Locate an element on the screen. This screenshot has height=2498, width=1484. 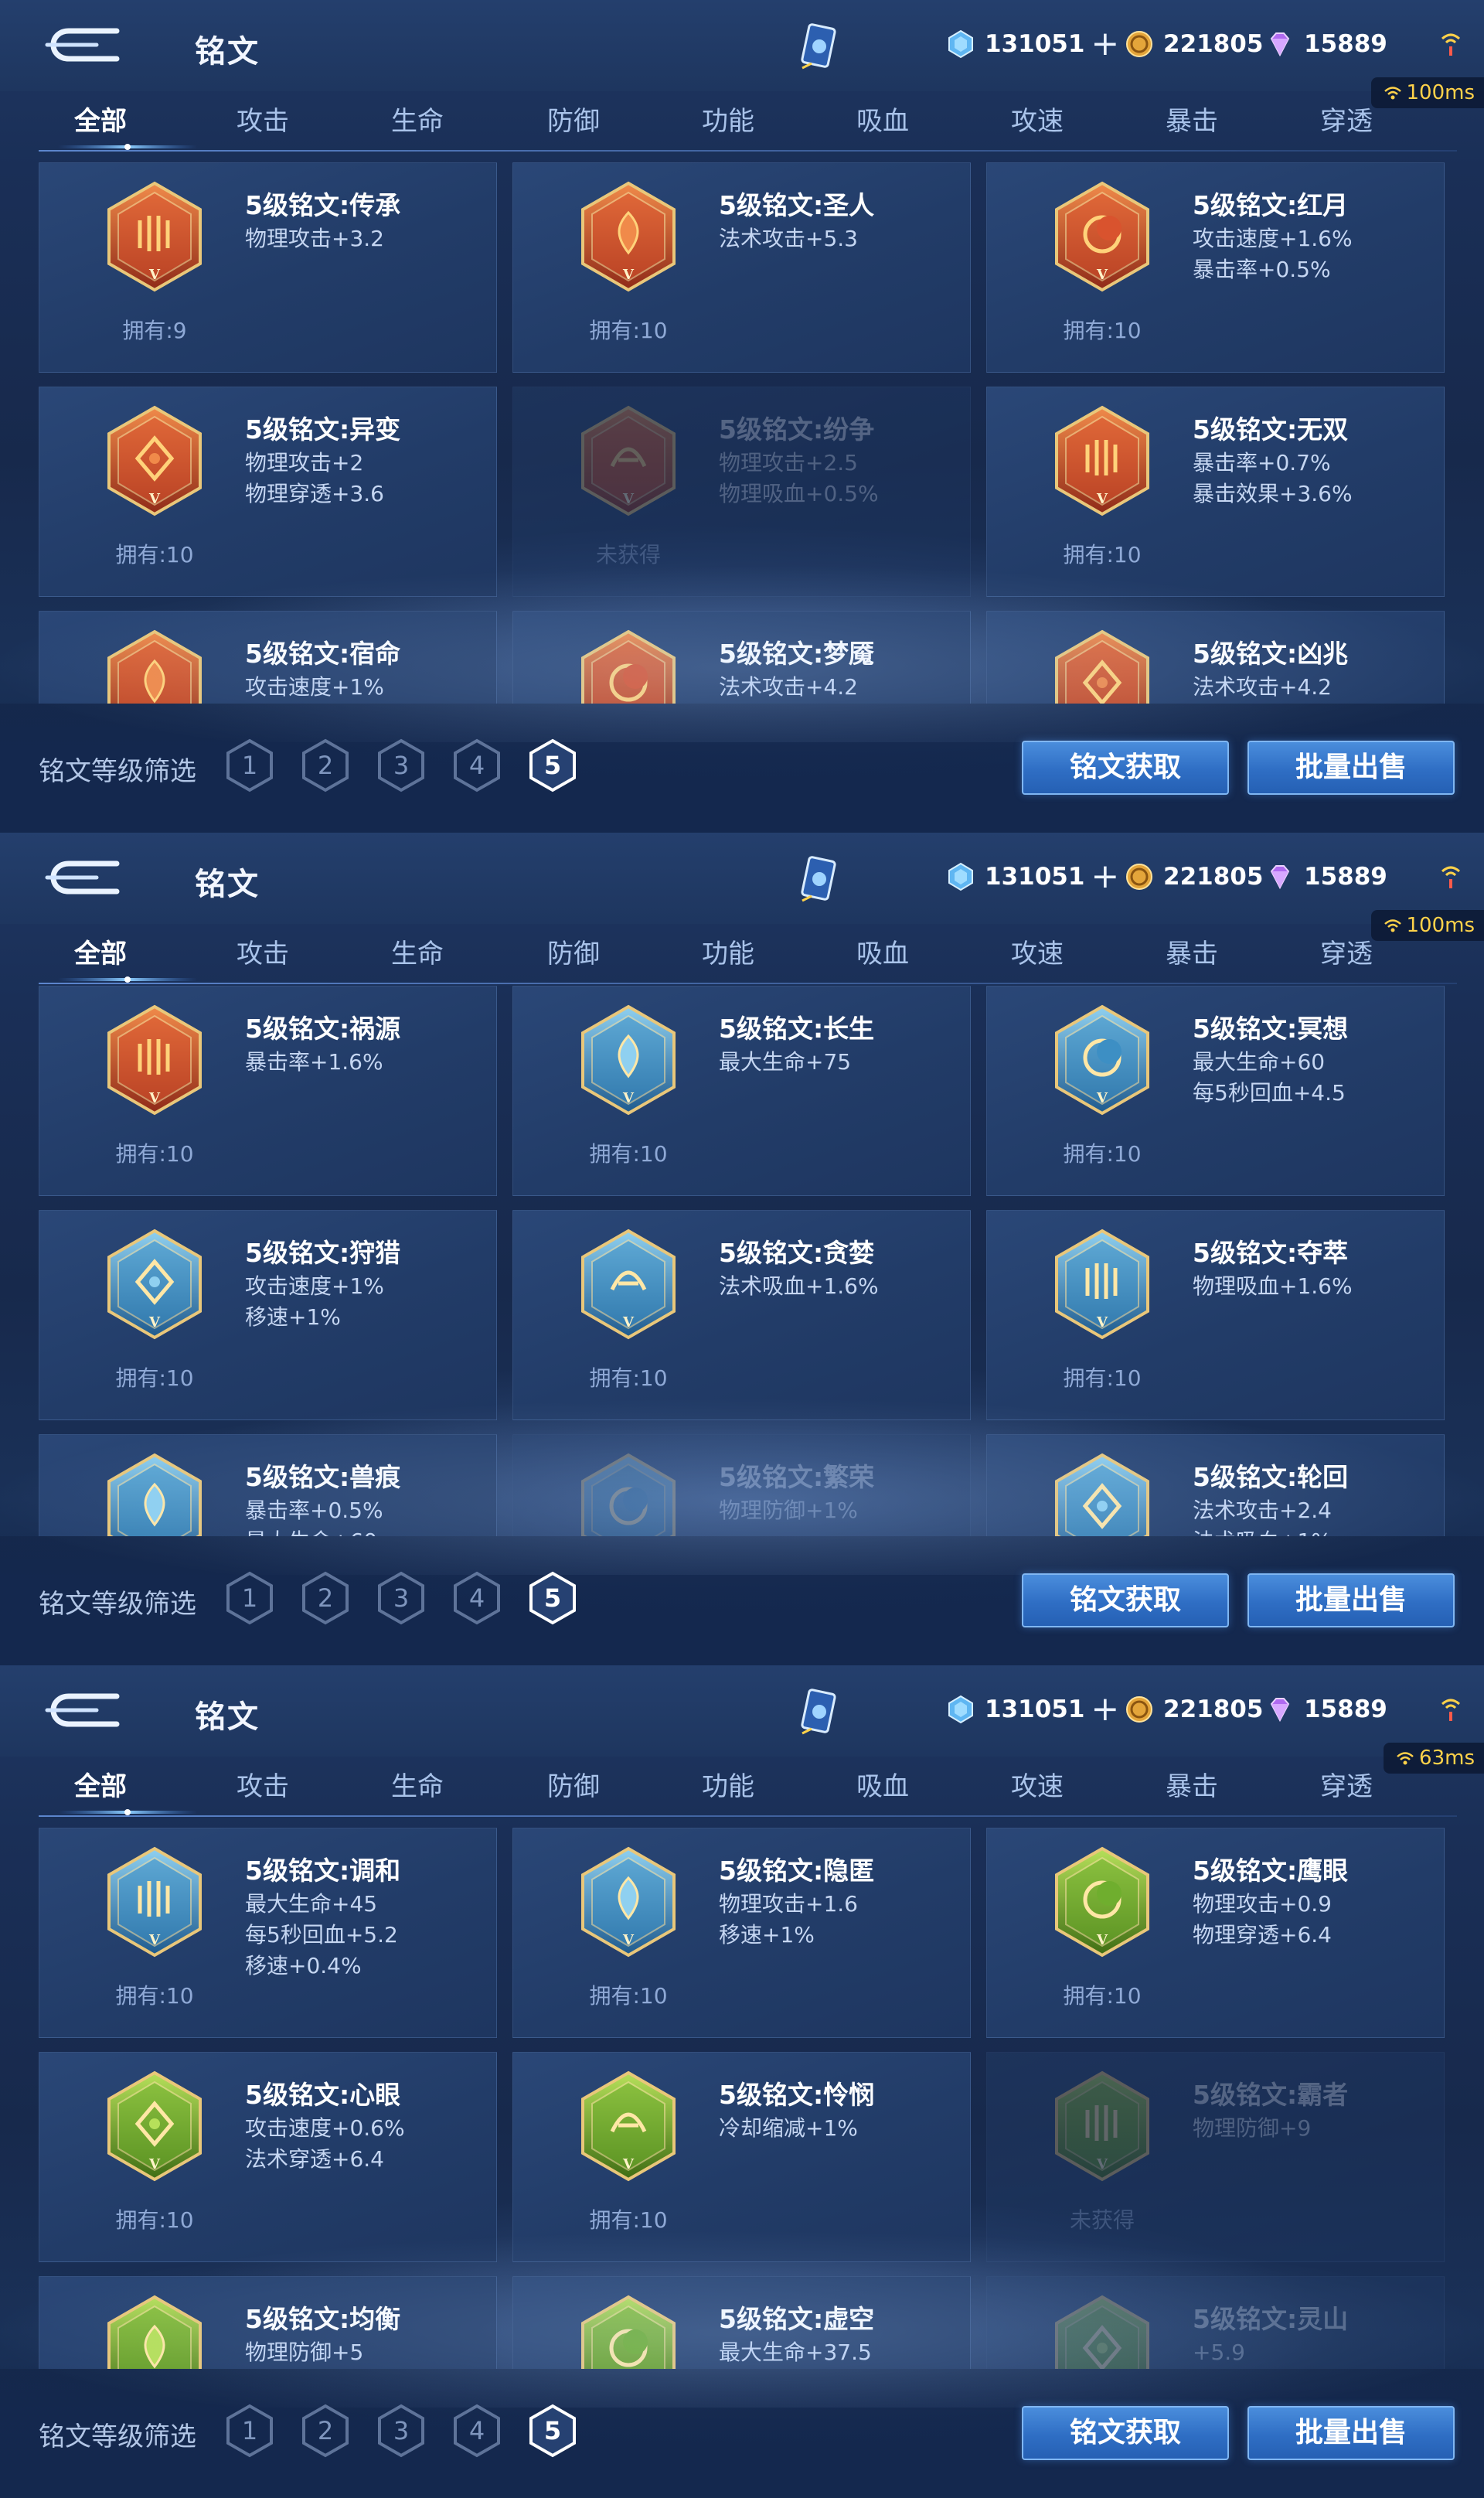
inscription-card: V拥有:105级铭文:狩猎攻击速度+1%移速+1% is located at coordinates (268, 1315).